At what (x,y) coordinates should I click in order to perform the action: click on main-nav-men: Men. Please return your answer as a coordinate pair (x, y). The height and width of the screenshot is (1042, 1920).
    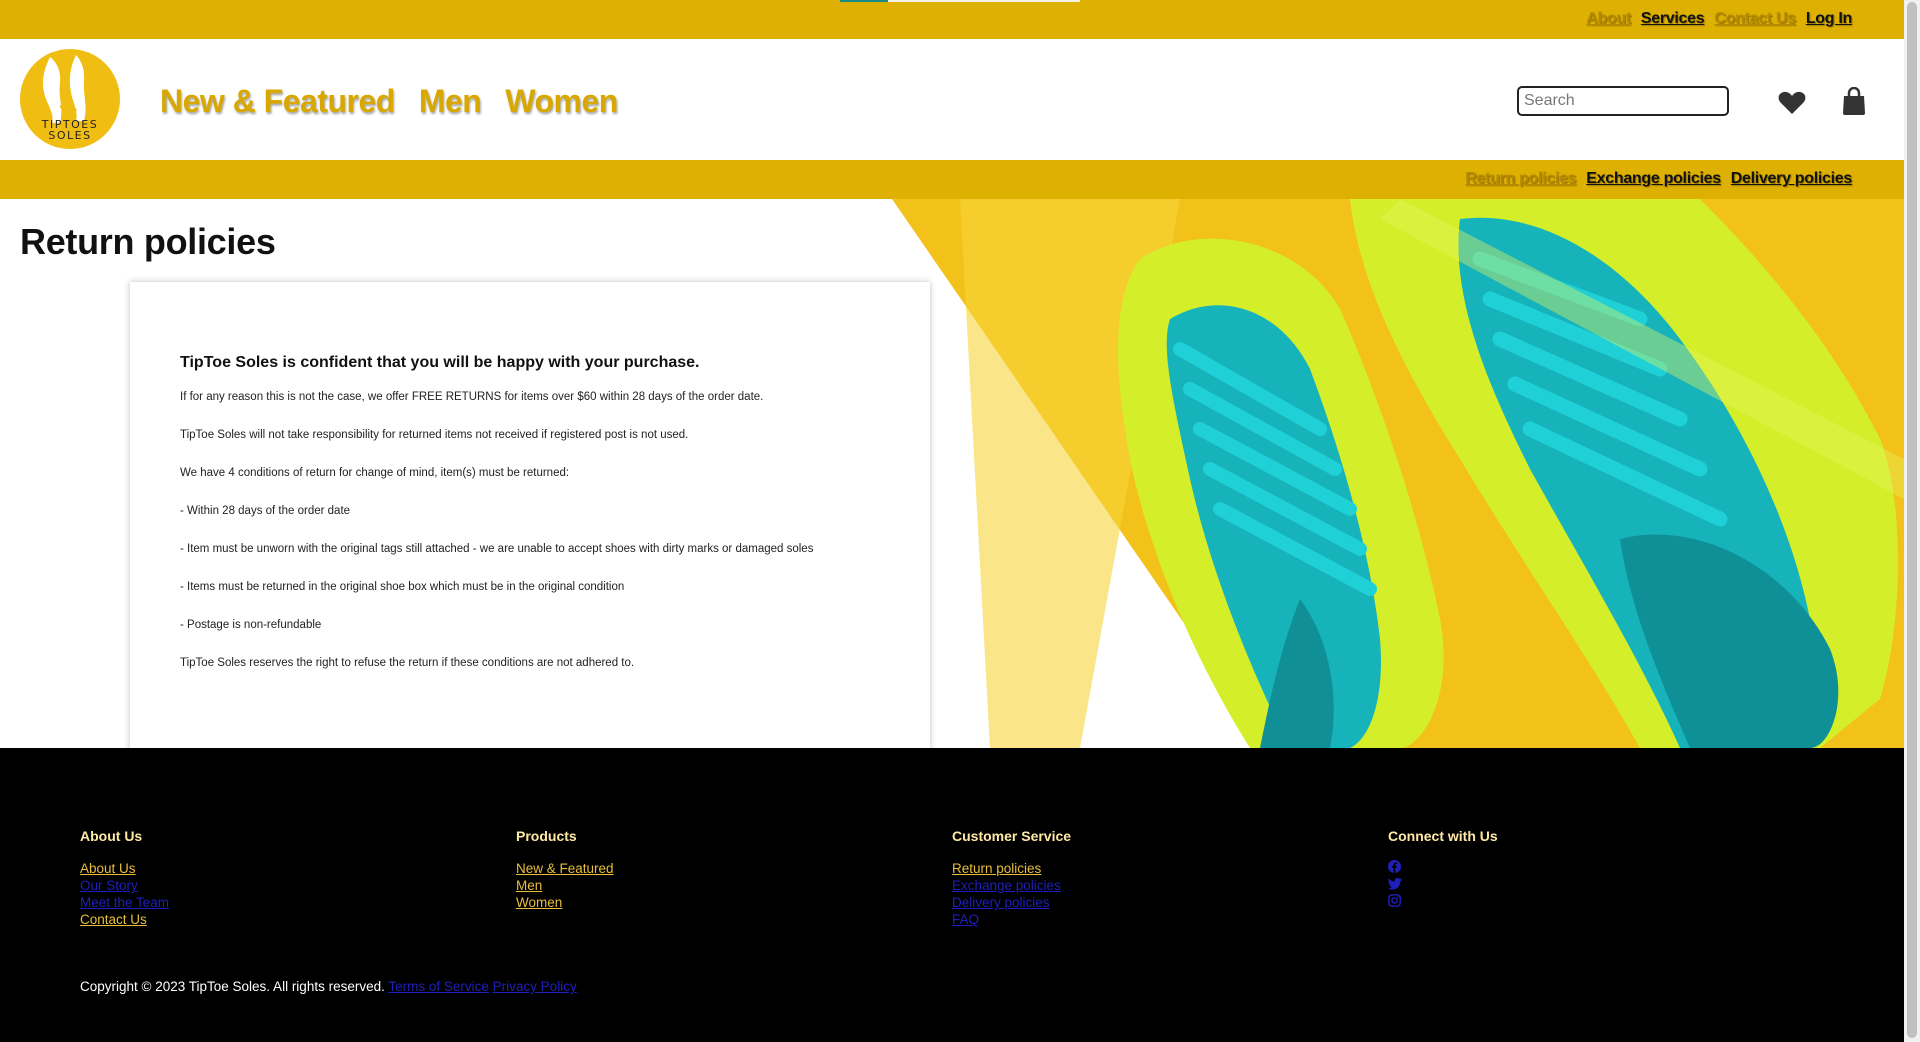
    Looking at the image, I should click on (450, 101).